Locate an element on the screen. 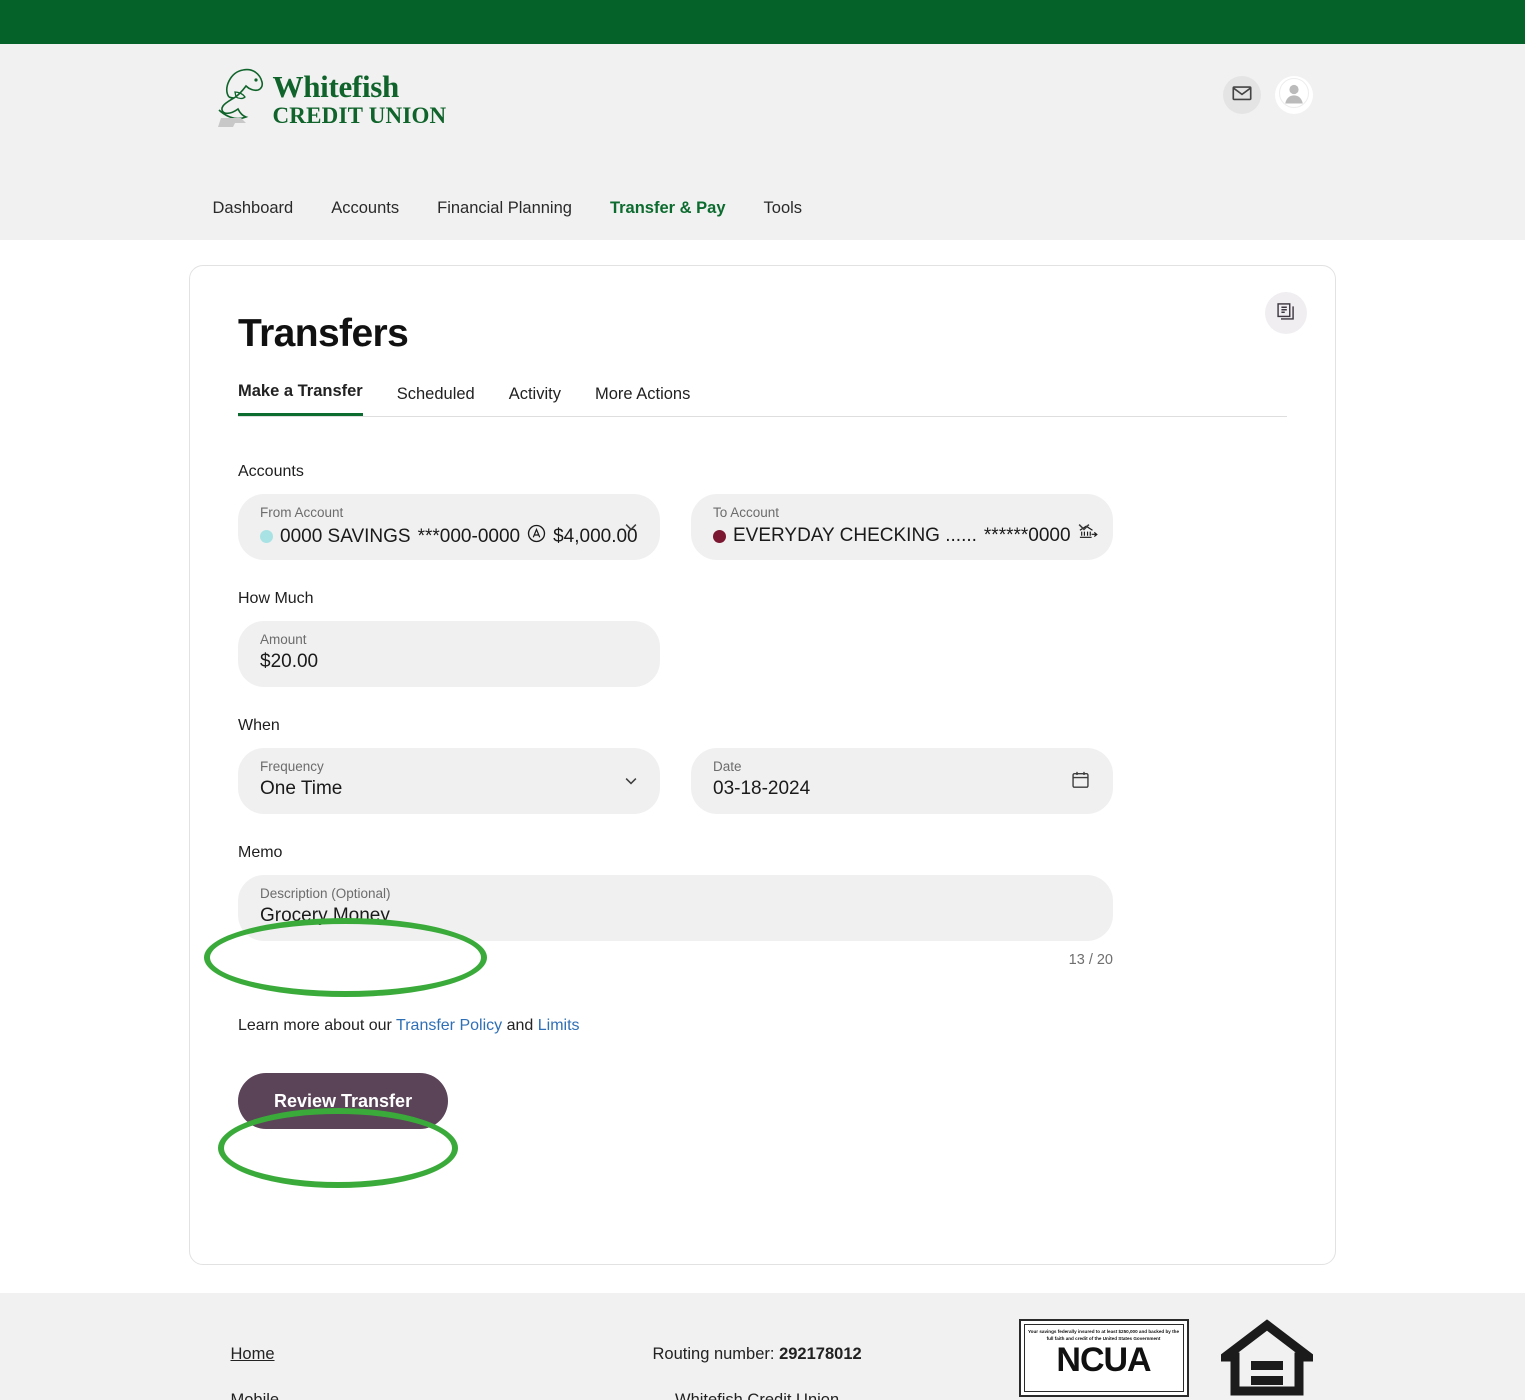 The height and width of the screenshot is (1400, 1525). amount-row: Amount $20.00 is located at coordinates (762, 654).